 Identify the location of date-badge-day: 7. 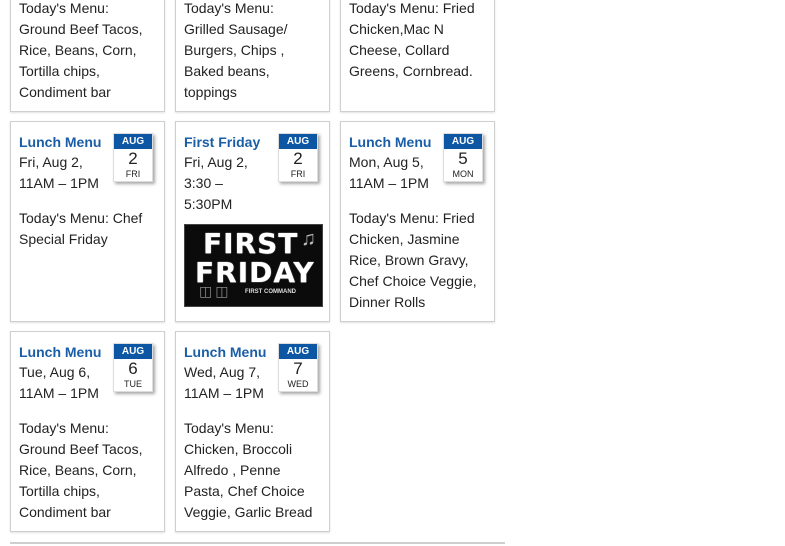
(298, 368).